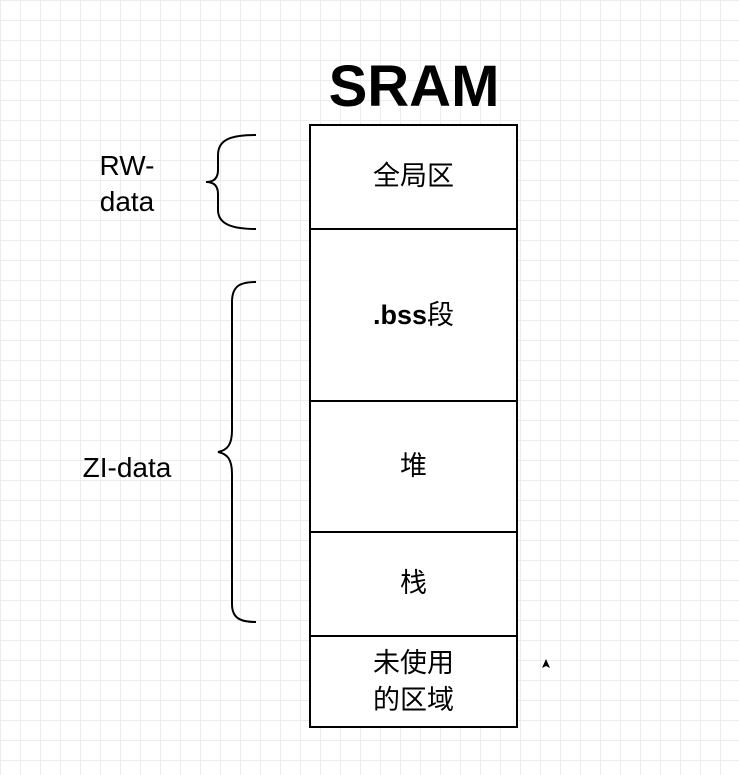 This screenshot has height=775, width=739. I want to click on zi-data-brace, so click(237, 452).